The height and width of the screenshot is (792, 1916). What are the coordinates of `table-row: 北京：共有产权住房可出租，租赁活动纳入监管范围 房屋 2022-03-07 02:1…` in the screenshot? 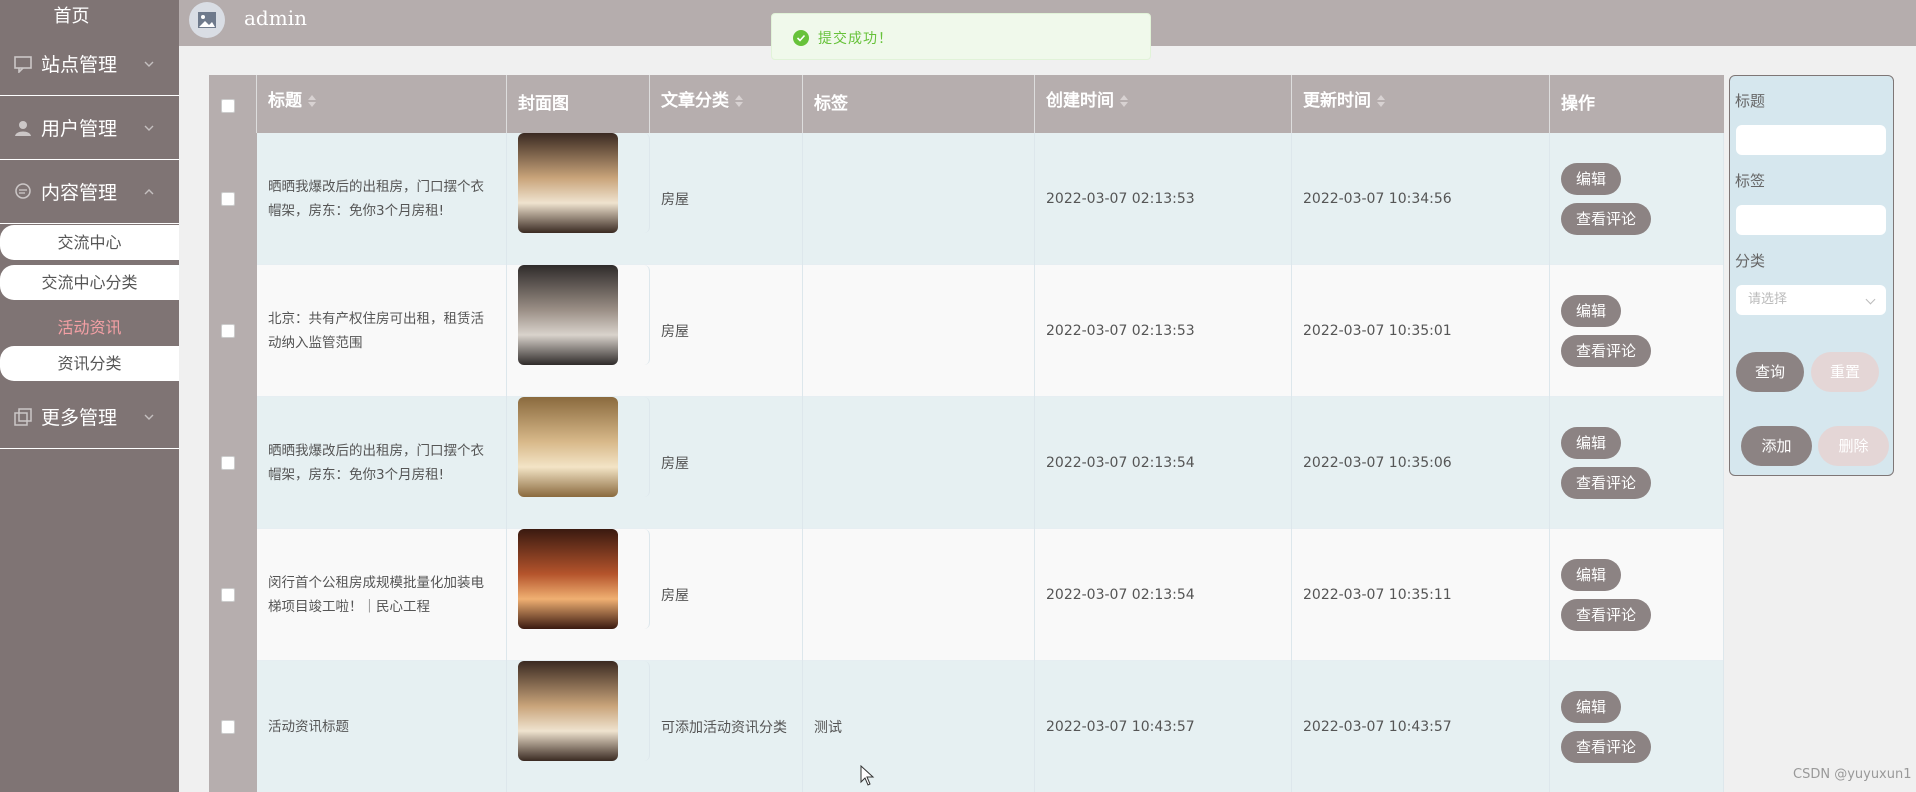 It's located at (966, 331).